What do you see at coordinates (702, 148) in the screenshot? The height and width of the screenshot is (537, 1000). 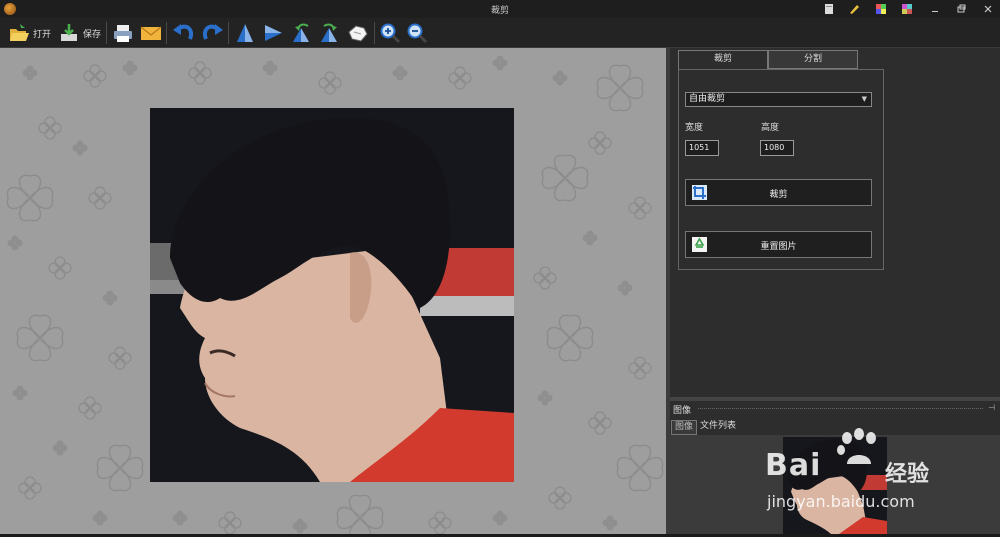 I see `width-input: 1051` at bounding box center [702, 148].